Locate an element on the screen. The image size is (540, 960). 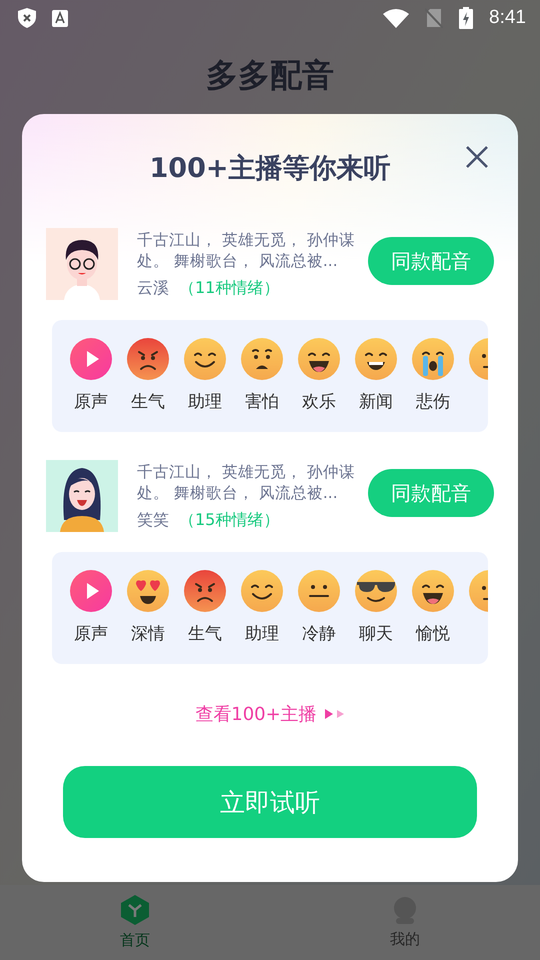
close-icon is located at coordinates (477, 157).